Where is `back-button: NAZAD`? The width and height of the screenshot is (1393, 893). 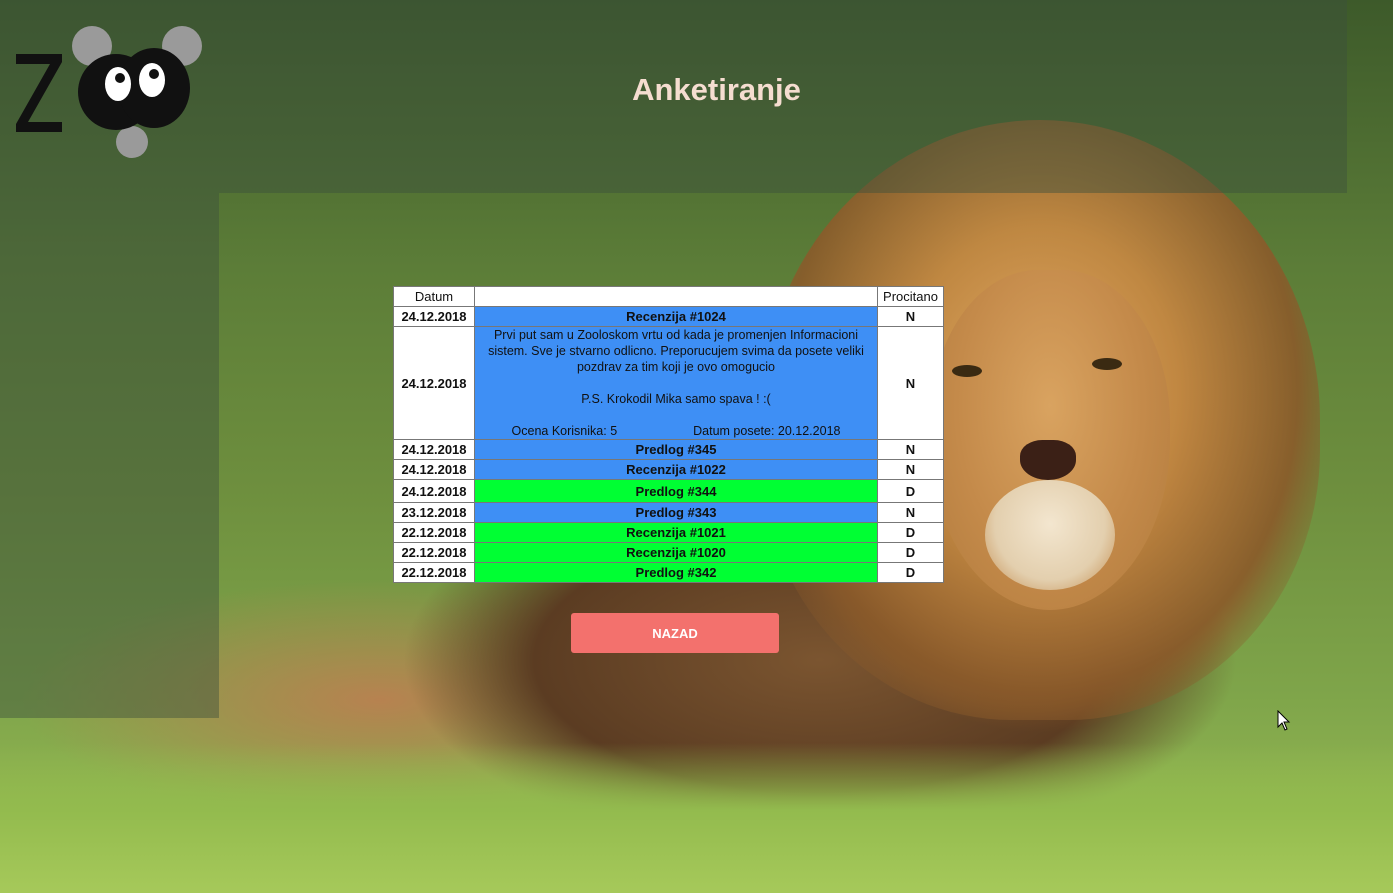 back-button: NAZAD is located at coordinates (675, 633).